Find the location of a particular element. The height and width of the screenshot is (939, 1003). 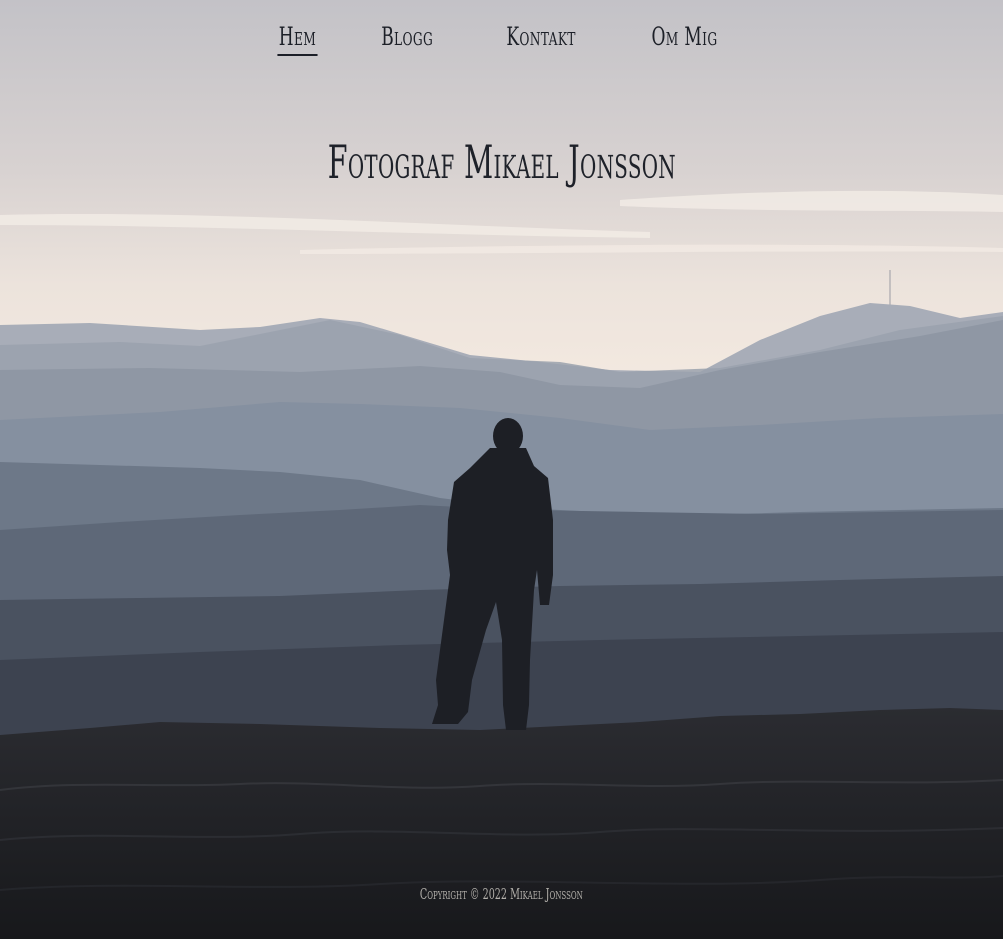

hero-title-container: Fotograf Mikael Jonsson is located at coordinates (501, 162).